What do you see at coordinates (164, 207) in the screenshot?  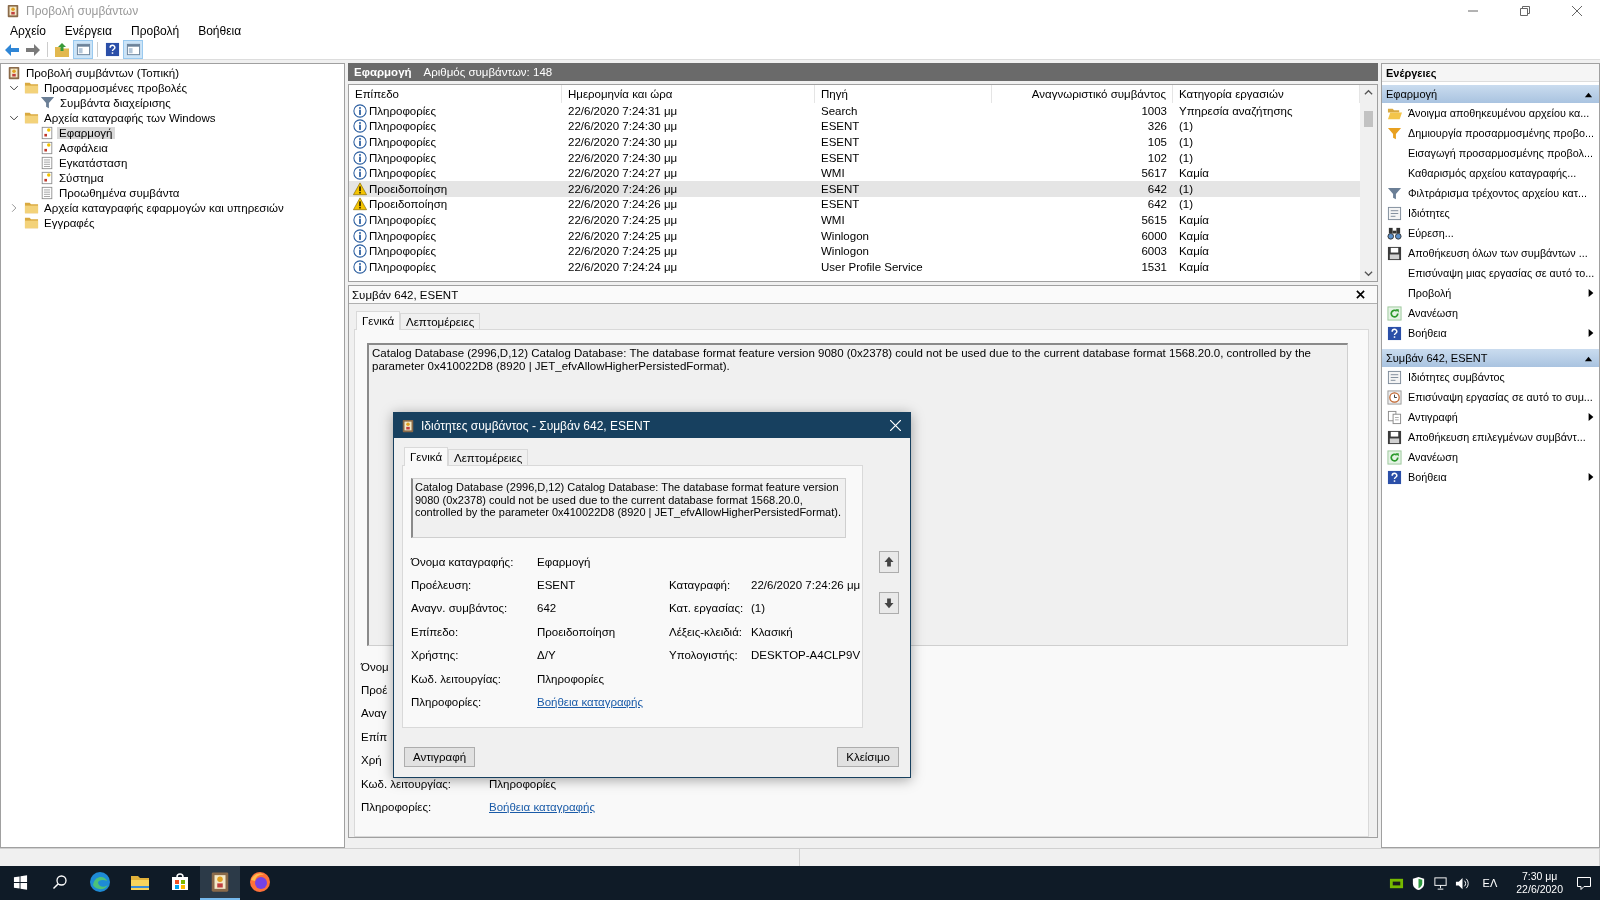 I see `tree-item: Αρχεία καταγραφής εφαρμογών και υπηρεσιών` at bounding box center [164, 207].